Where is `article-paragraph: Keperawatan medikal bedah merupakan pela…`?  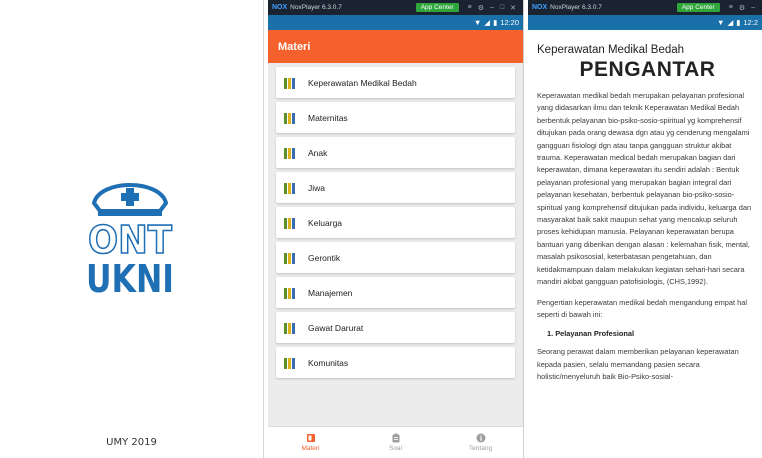 article-paragraph: Keperawatan medikal bedah merupakan pela… is located at coordinates (644, 189).